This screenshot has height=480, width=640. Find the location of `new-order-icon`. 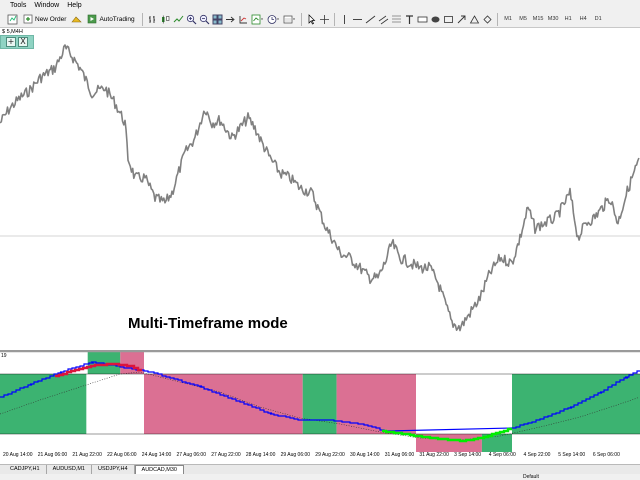

new-order-icon is located at coordinates (28, 19).